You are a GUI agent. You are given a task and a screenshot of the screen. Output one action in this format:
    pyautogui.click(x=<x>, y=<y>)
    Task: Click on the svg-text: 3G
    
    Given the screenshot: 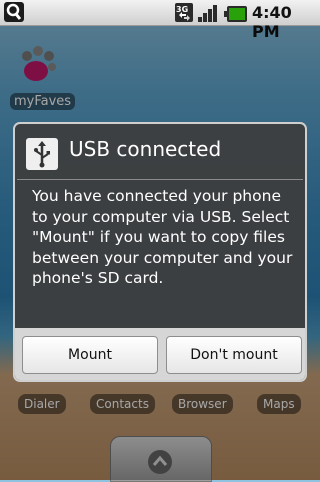 What is the action you would take?
    pyautogui.click(x=182, y=9)
    